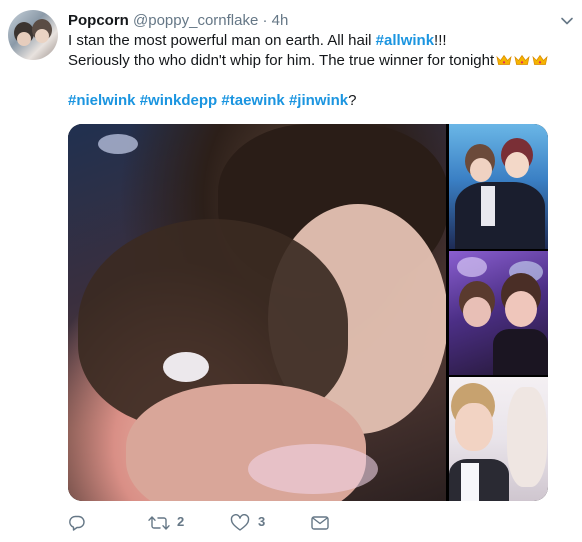  I want to click on like-icon, so click(240, 522).